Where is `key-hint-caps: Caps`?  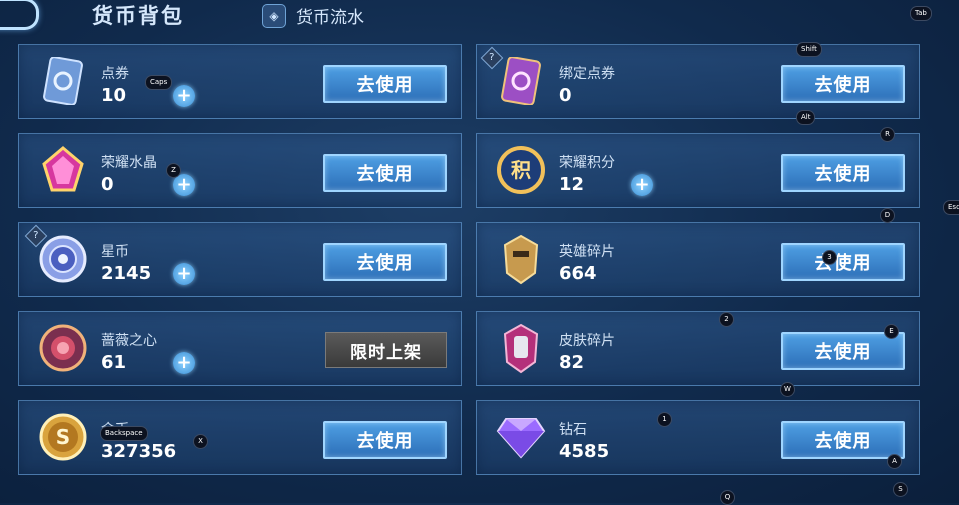 key-hint-caps: Caps is located at coordinates (159, 82).